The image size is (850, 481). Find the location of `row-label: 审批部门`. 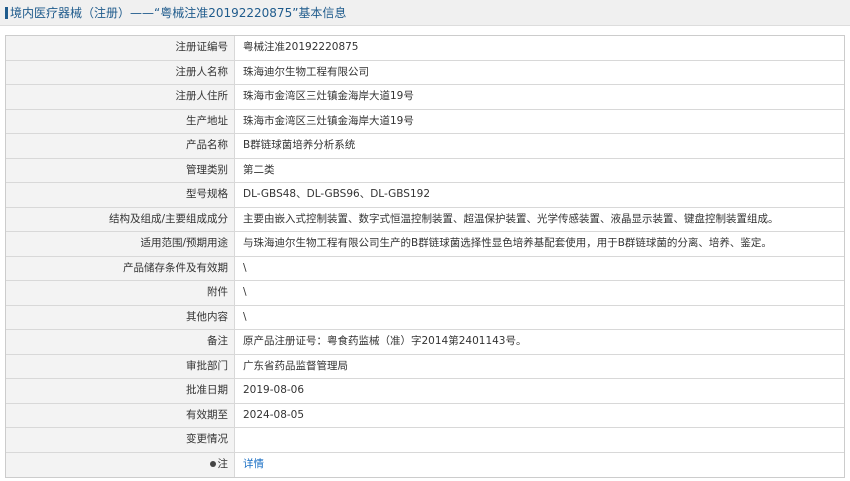

row-label: 审批部门 is located at coordinates (120, 366).